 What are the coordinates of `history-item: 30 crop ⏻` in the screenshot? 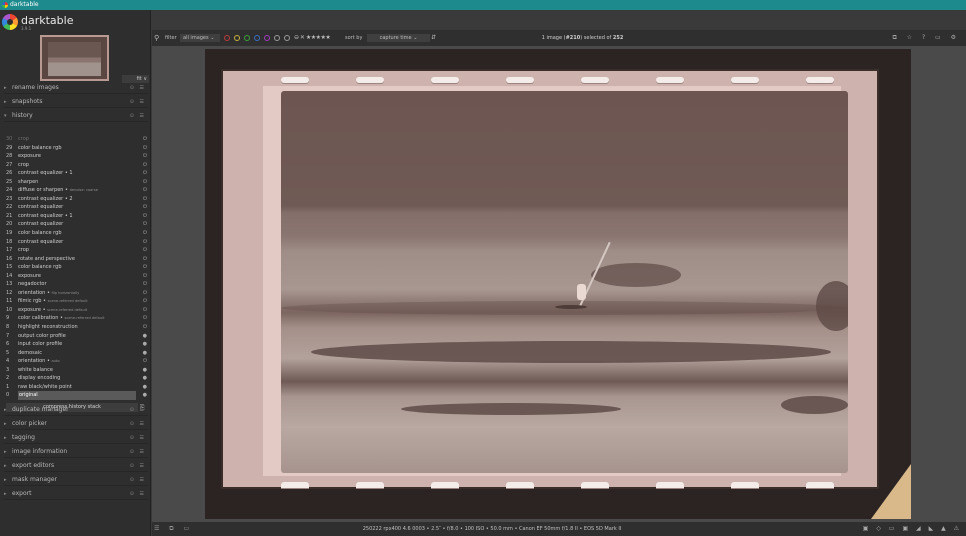 It's located at (77, 139).